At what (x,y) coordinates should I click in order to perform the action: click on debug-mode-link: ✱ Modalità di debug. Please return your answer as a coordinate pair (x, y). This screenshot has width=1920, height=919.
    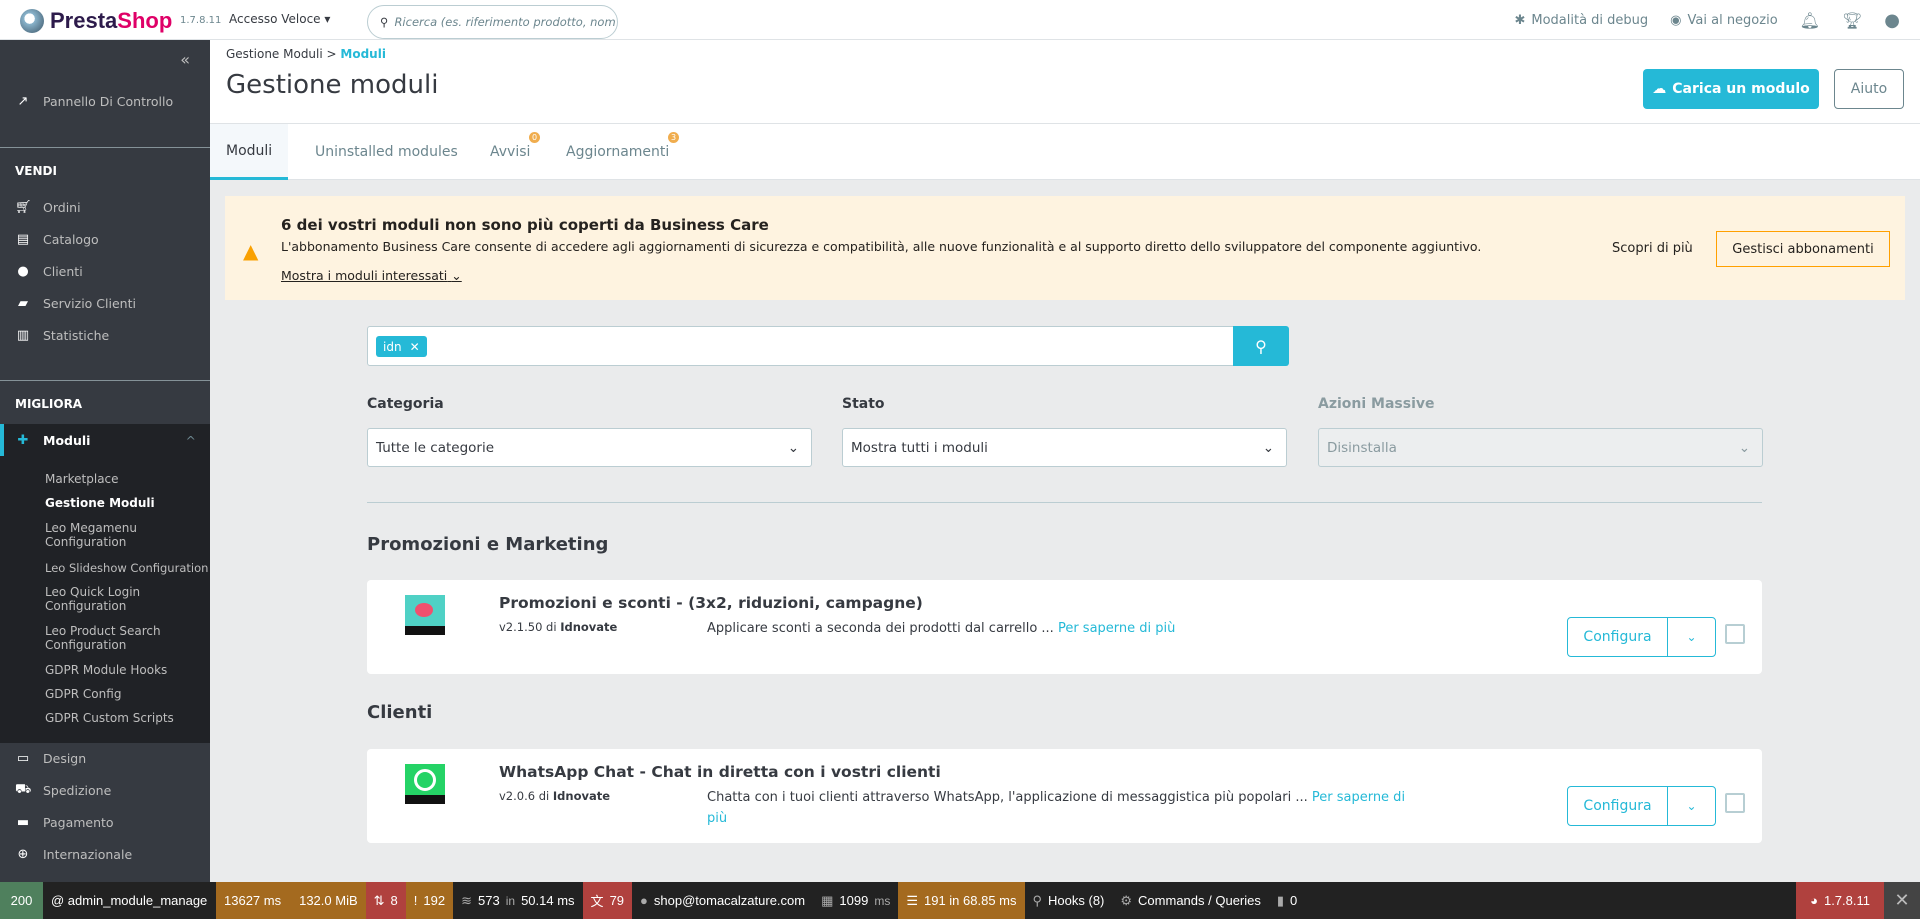
    Looking at the image, I should click on (1581, 20).